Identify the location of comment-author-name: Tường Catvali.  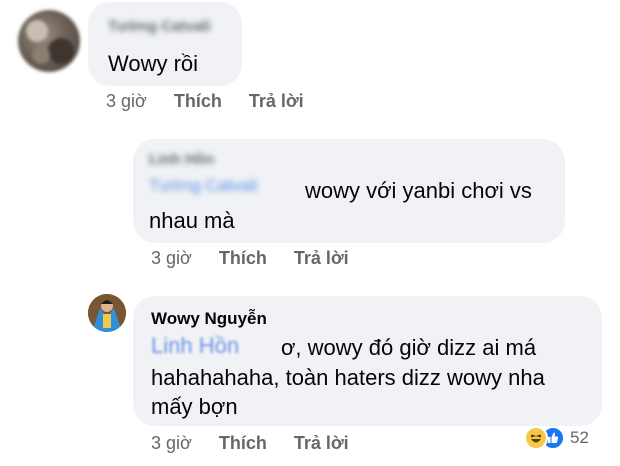
(159, 26).